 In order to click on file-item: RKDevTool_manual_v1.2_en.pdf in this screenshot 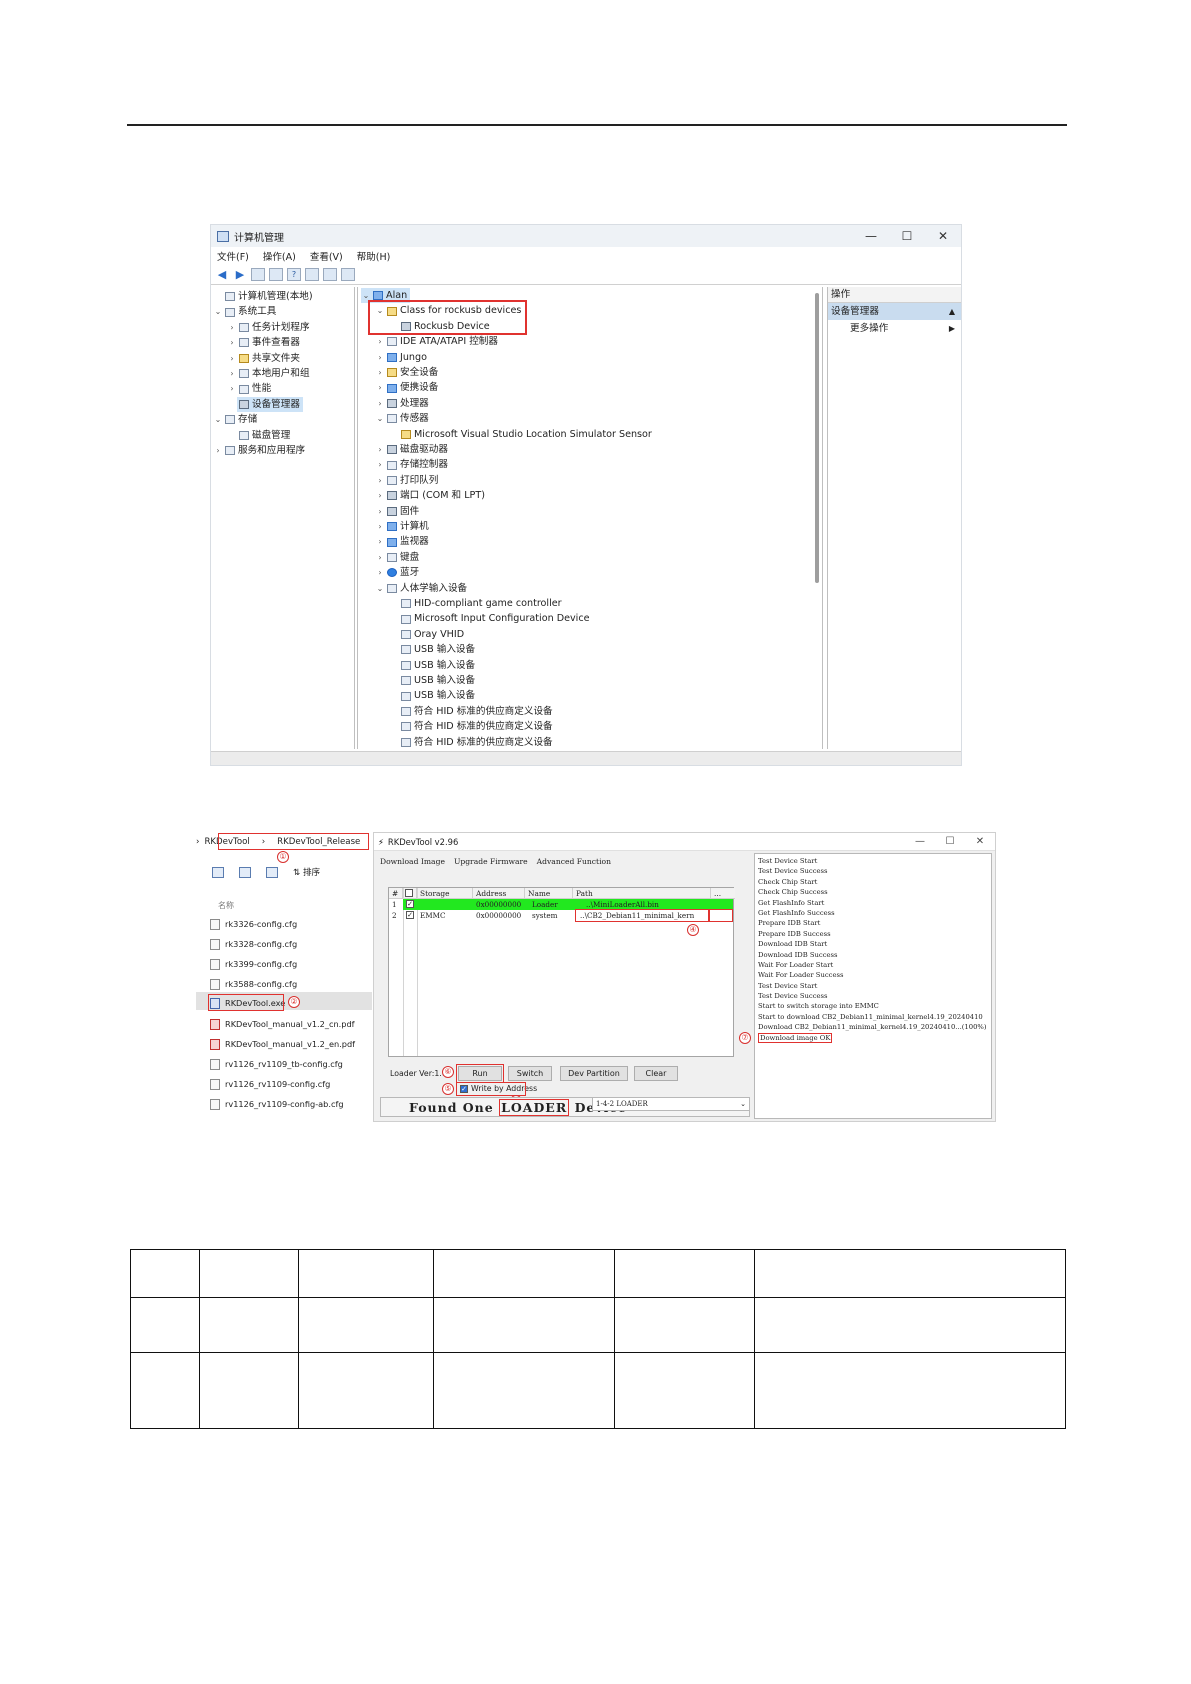, I will do `click(282, 1044)`.